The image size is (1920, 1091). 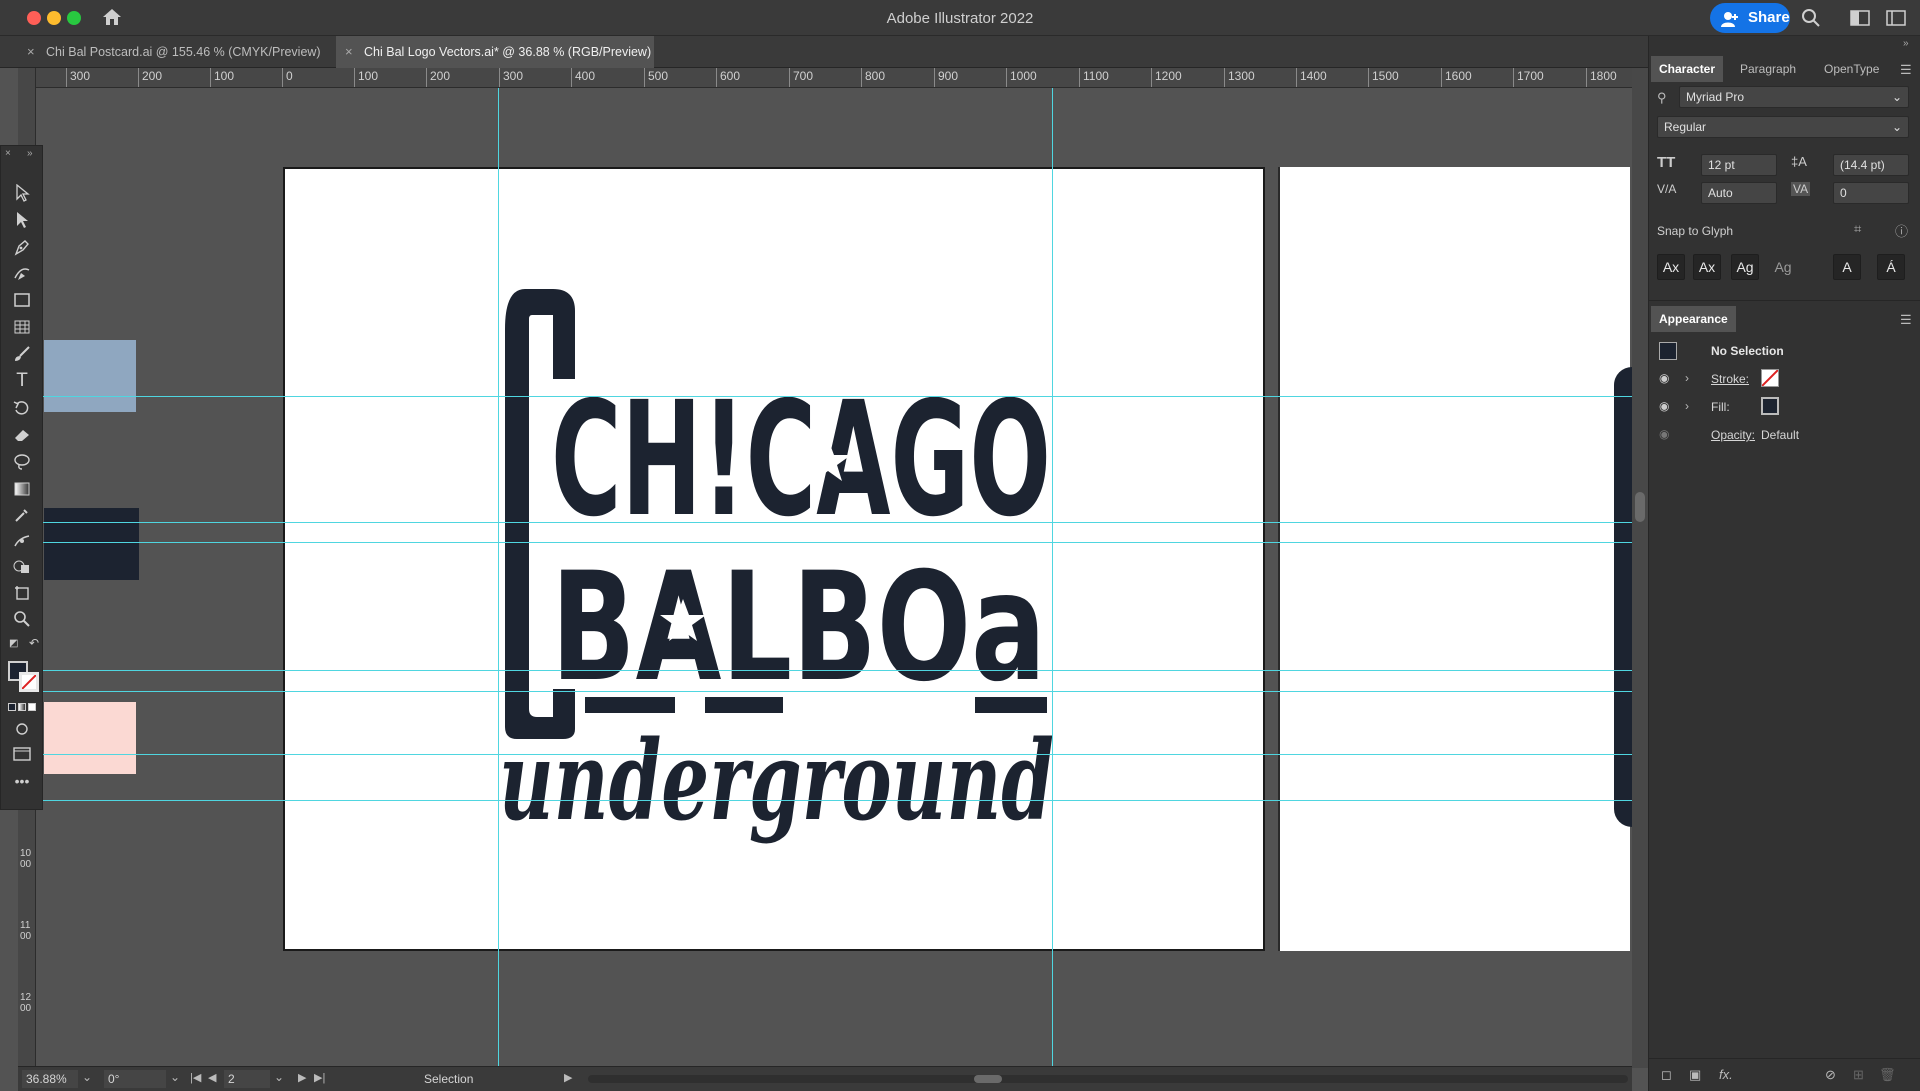 I want to click on opacity-label: Opacity:, so click(x=1733, y=435).